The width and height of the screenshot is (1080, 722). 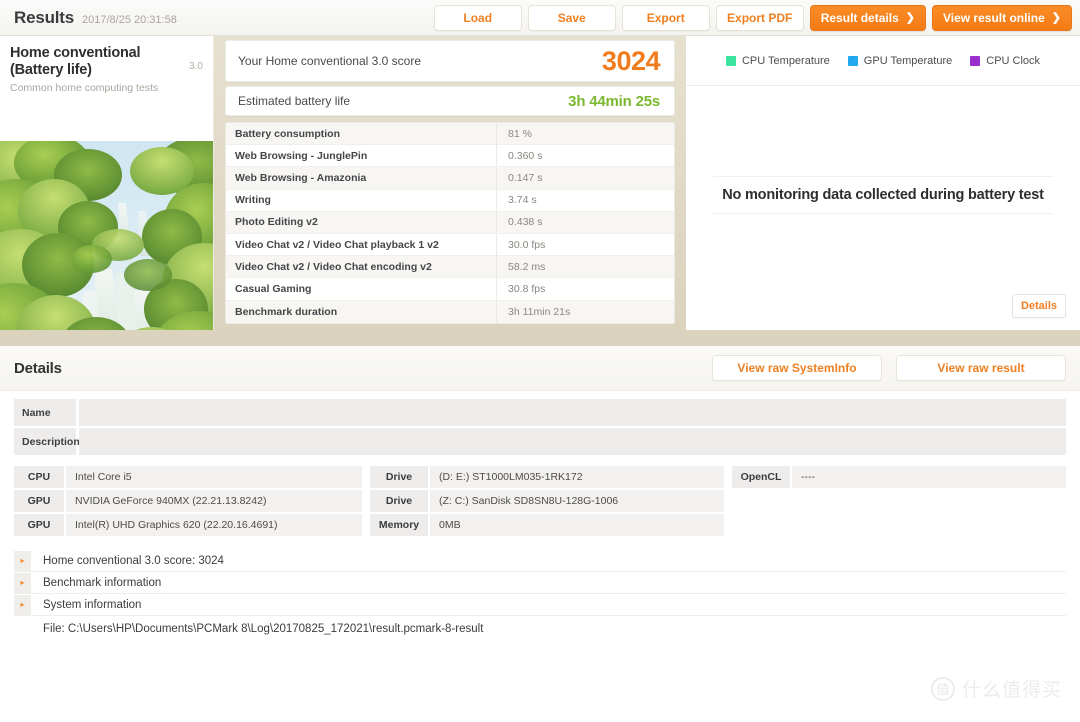 I want to click on battery-life-row: Estimated battery life 3h 44min 25s, so click(x=450, y=101).